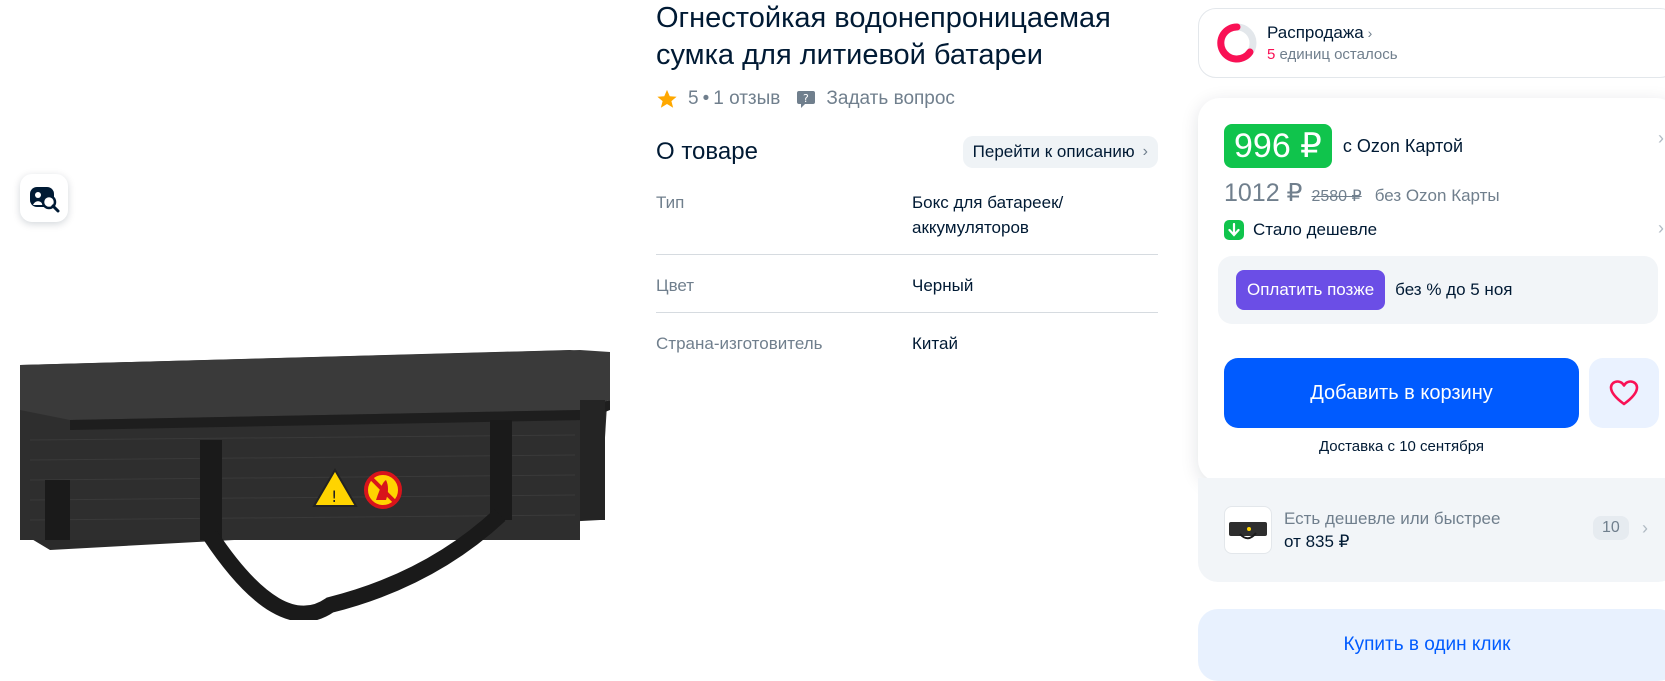 The width and height of the screenshot is (1665, 681). What do you see at coordinates (1431, 43) in the screenshot?
I see `sale-card: Распродажа › 5 единиц осталось` at bounding box center [1431, 43].